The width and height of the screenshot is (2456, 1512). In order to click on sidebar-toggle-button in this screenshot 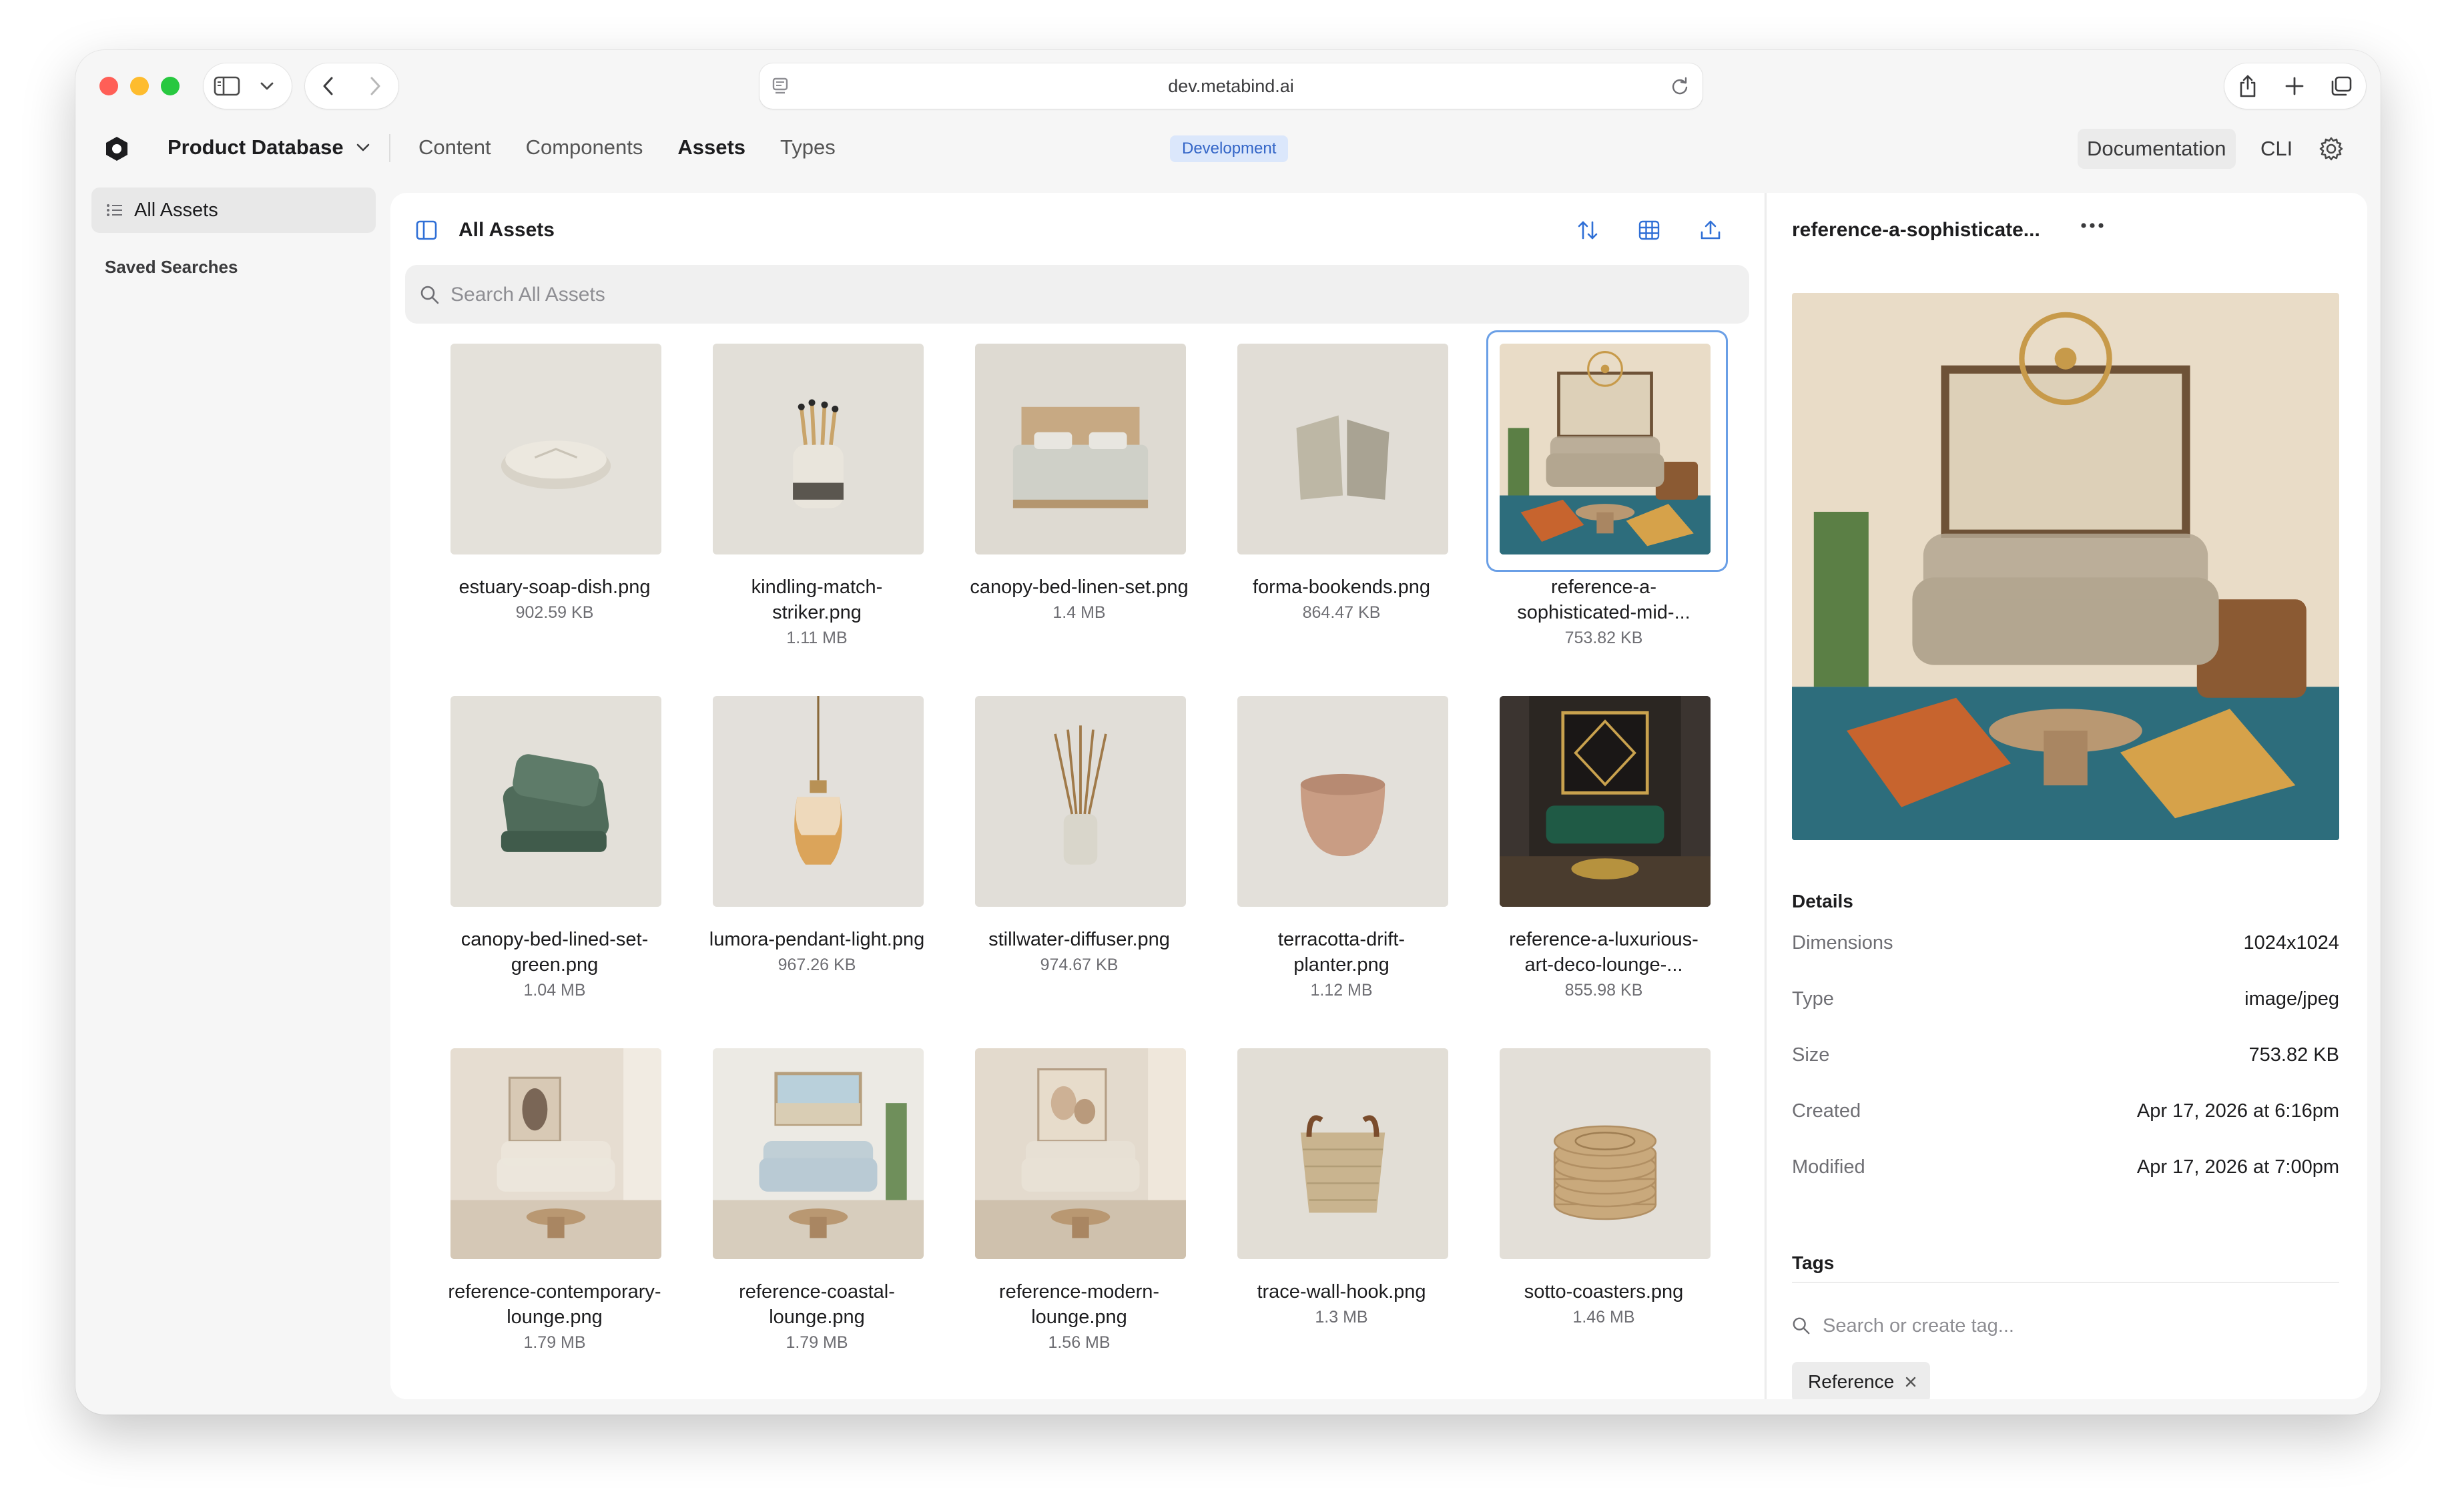, I will do `click(227, 86)`.